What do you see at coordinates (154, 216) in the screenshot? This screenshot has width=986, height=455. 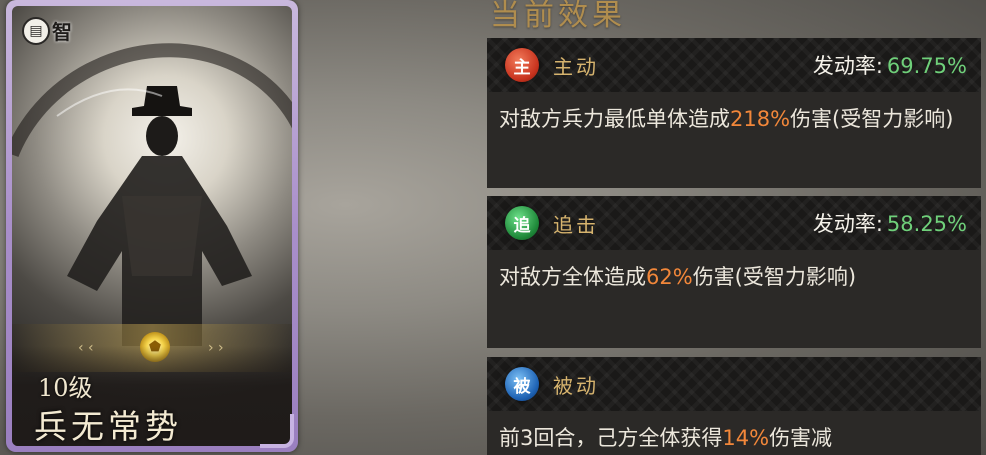 I see `strategist-figure-illustration` at bounding box center [154, 216].